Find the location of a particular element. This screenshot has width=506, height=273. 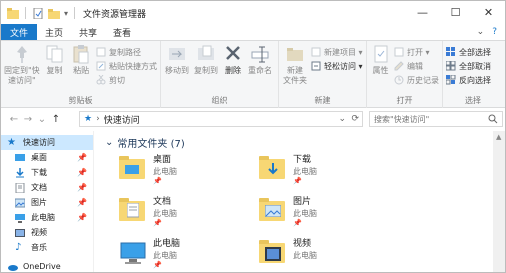

copy-to-label: 复制到 is located at coordinates (206, 70).